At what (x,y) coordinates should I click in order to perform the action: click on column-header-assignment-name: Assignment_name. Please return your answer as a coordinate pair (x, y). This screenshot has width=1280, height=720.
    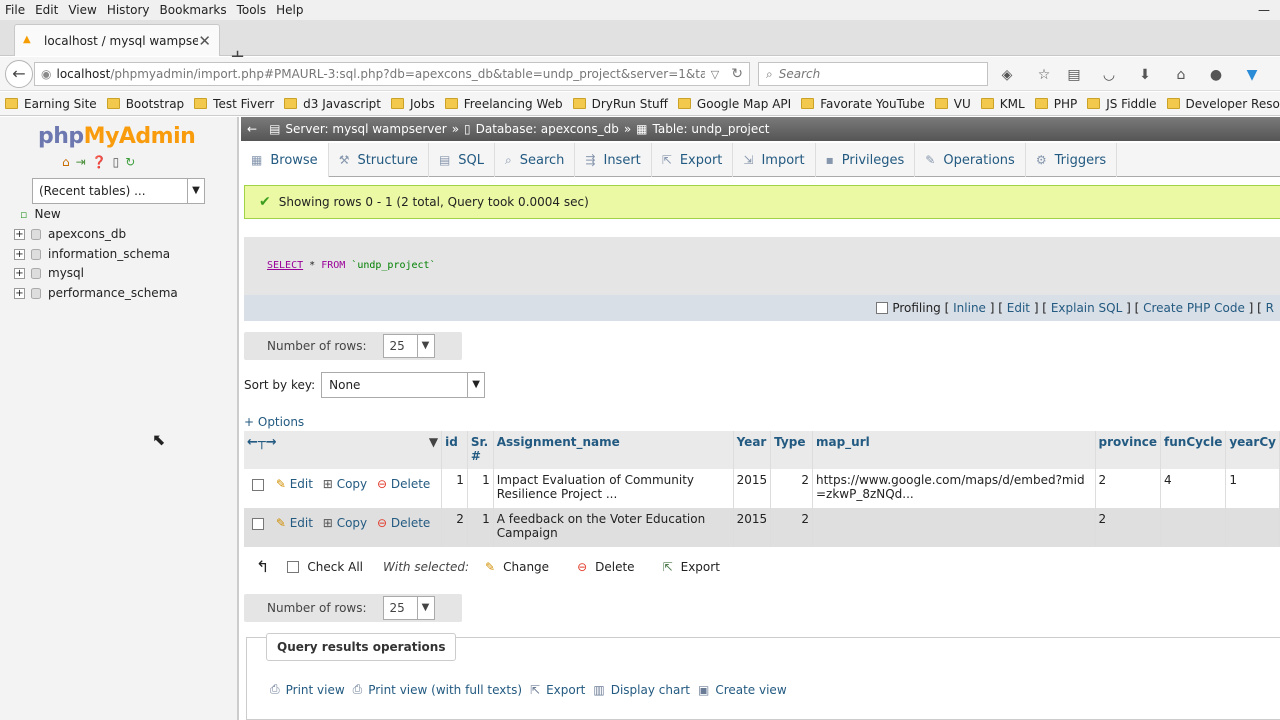
    Looking at the image, I should click on (613, 450).